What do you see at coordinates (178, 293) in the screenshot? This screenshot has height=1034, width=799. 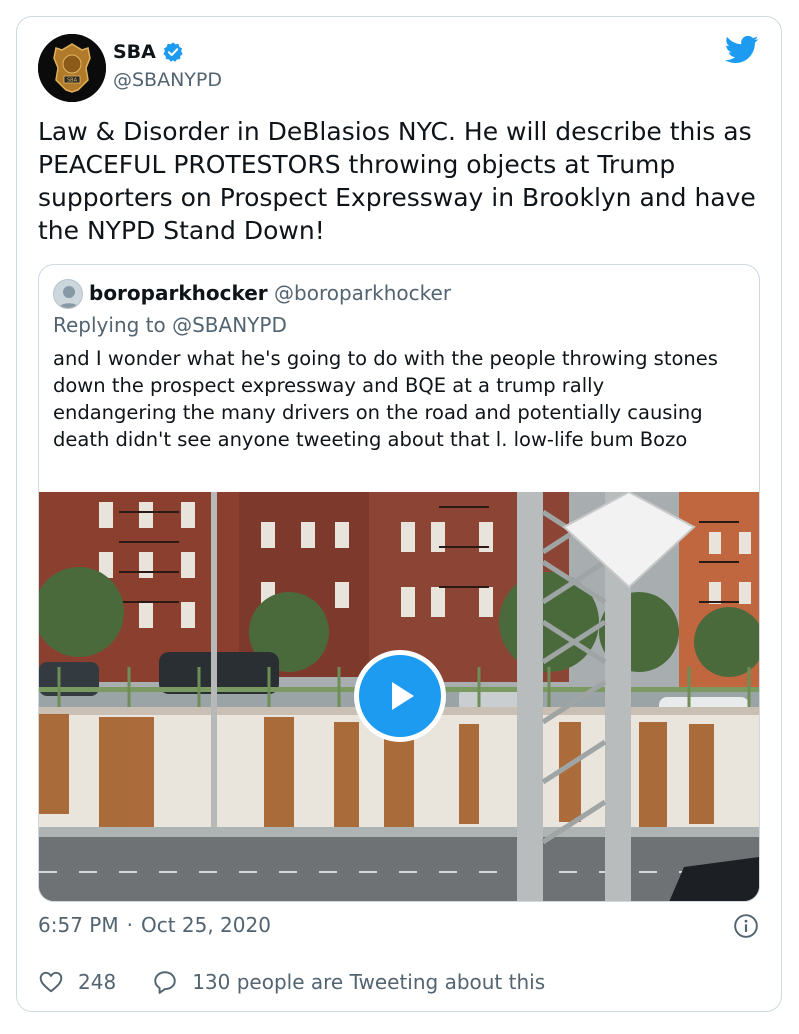 I see `quote-author-name: boroparkhocker` at bounding box center [178, 293].